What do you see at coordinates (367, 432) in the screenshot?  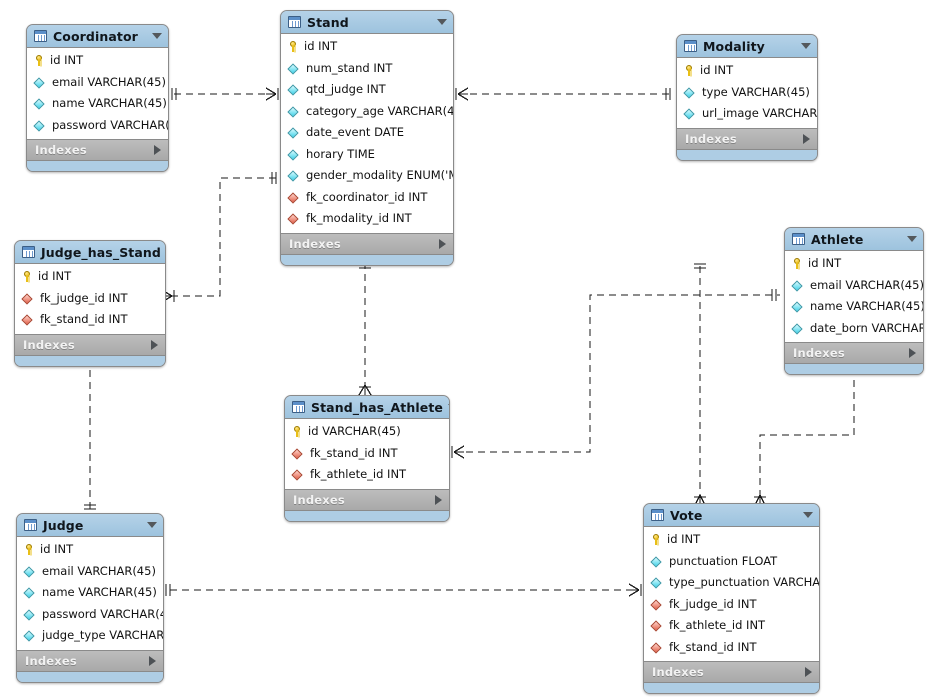 I see `column-row: id VARCHAR(45)` at bounding box center [367, 432].